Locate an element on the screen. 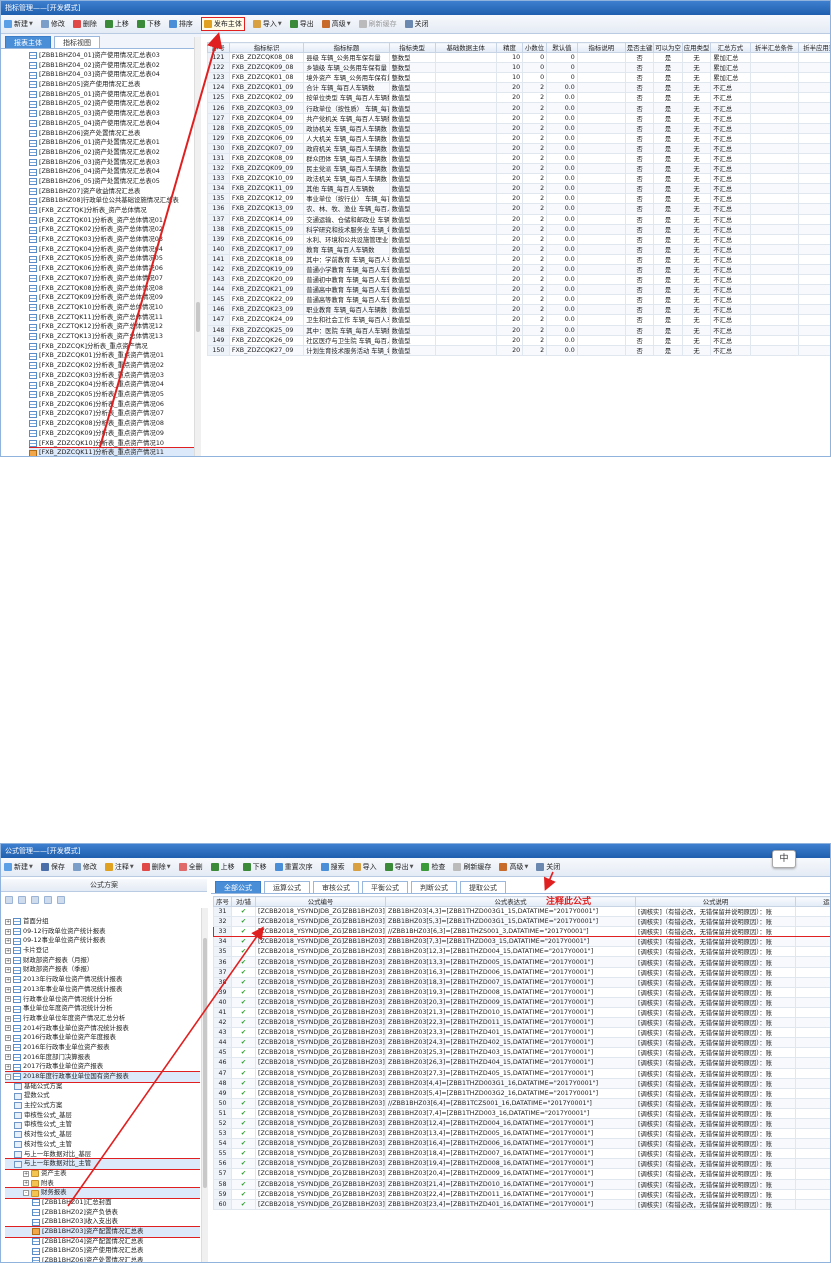 Image resolution: width=831 pixels, height=1263 pixels. scheme-tree-item: + 事业单位年度资产情况统计分析 is located at coordinates (102, 1009).